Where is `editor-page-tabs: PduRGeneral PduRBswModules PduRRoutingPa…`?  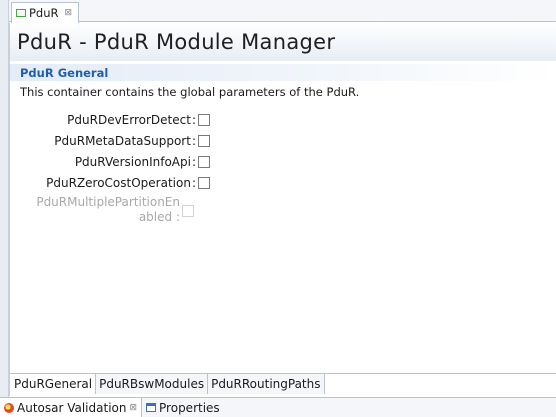 editor-page-tabs: PduRGeneral PduRBswModules PduRRoutingPa… is located at coordinates (283, 384).